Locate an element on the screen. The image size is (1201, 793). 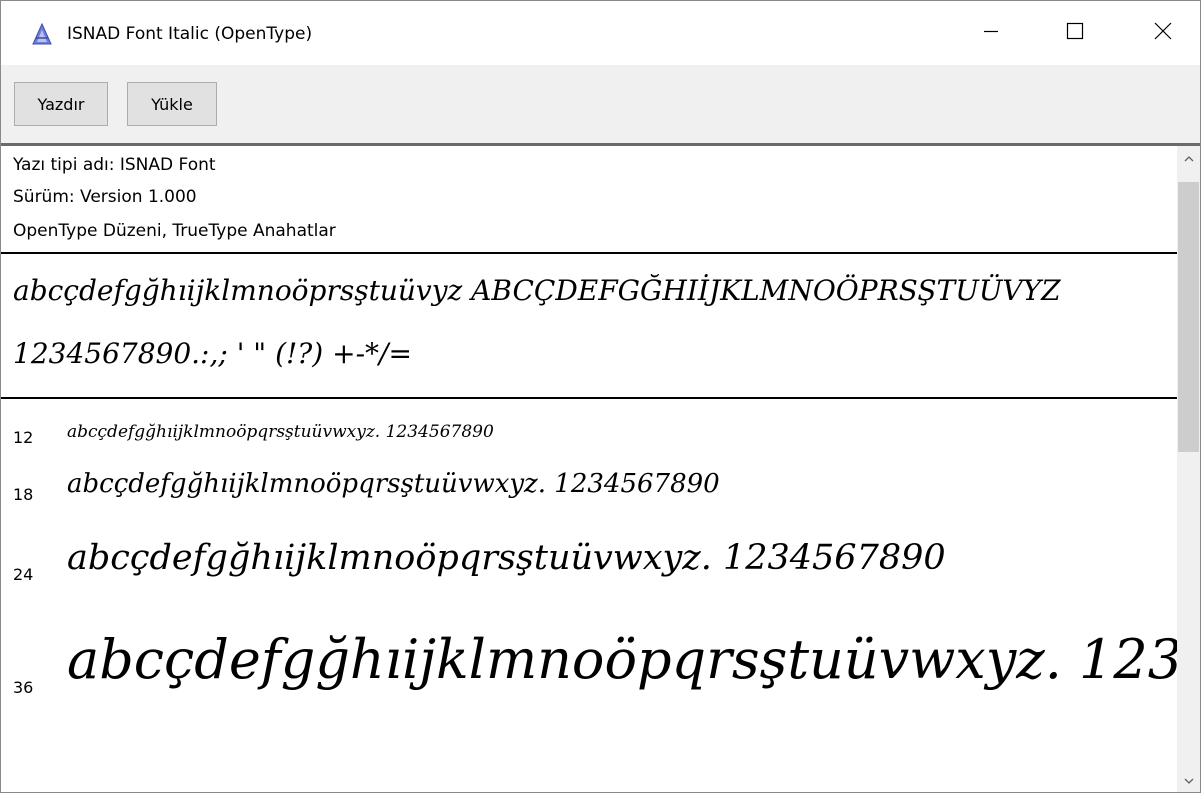
size-label: 36 is located at coordinates (23, 687).